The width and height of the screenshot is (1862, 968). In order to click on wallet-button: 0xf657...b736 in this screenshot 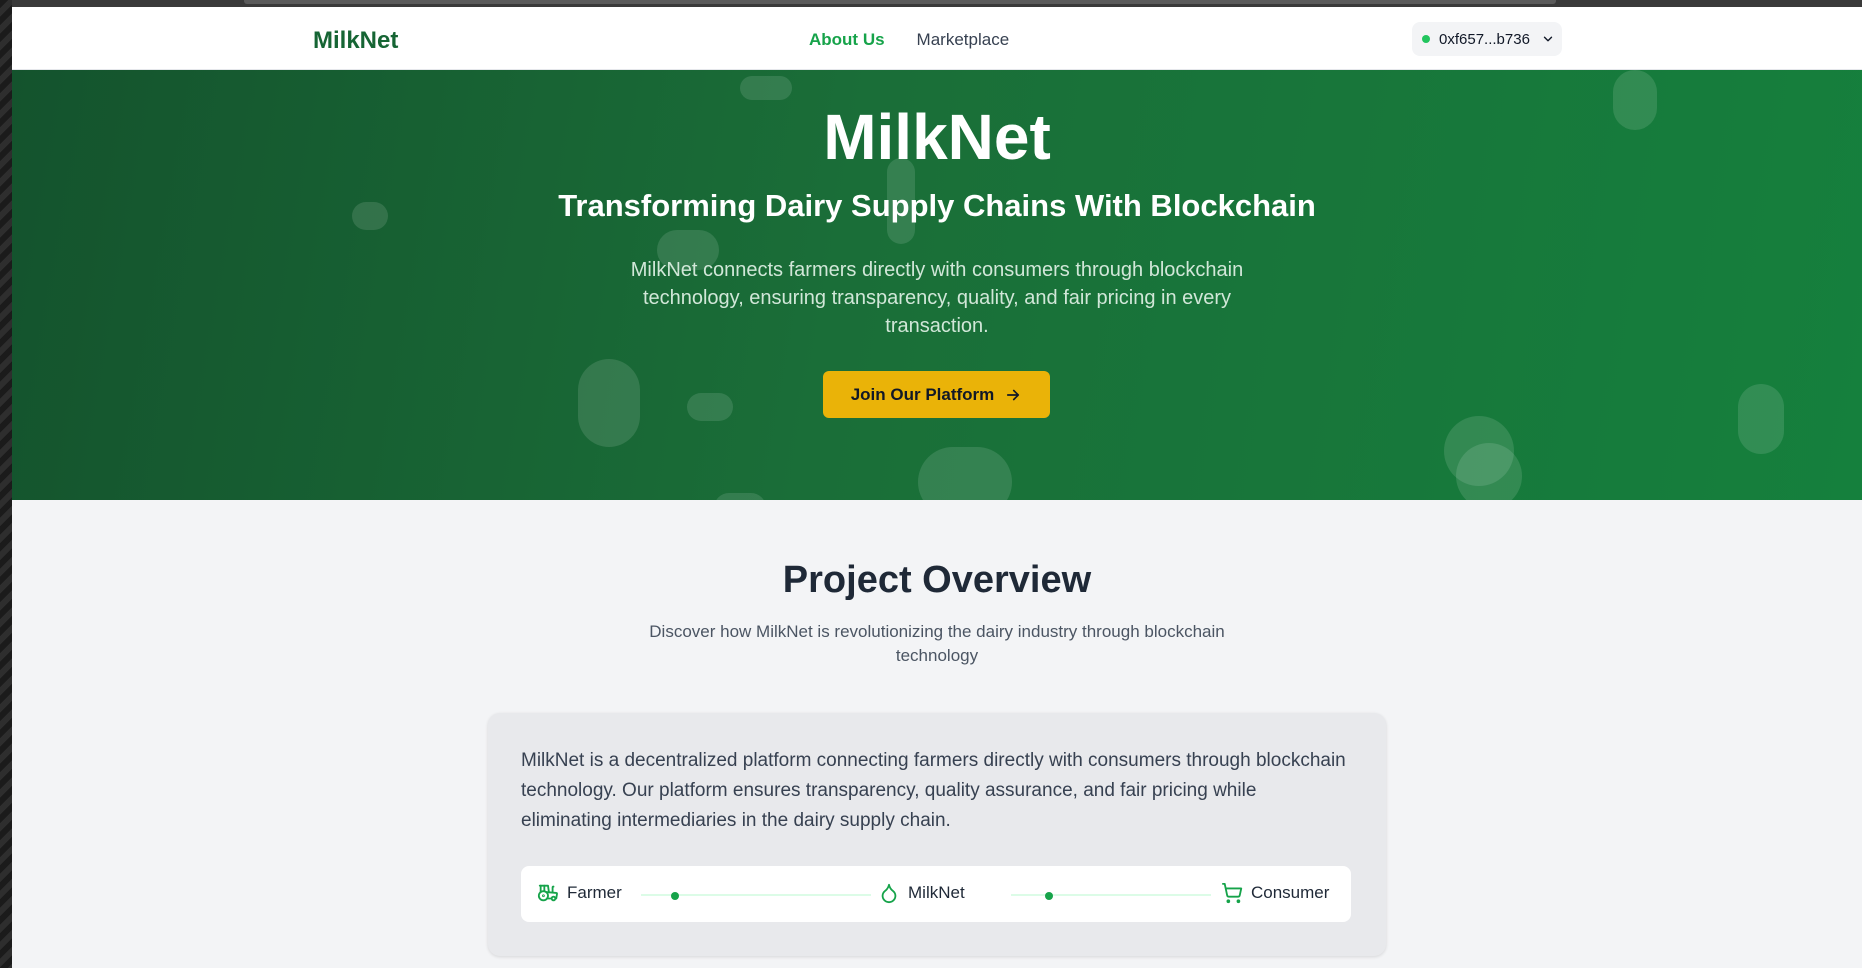, I will do `click(1487, 39)`.